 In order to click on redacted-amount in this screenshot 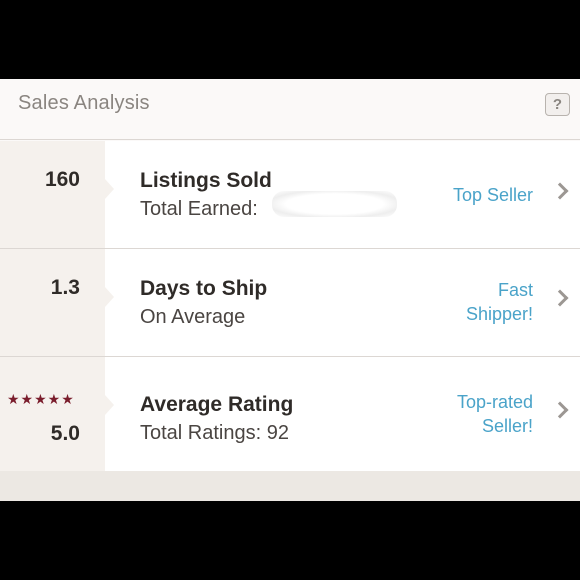, I will do `click(334, 204)`.